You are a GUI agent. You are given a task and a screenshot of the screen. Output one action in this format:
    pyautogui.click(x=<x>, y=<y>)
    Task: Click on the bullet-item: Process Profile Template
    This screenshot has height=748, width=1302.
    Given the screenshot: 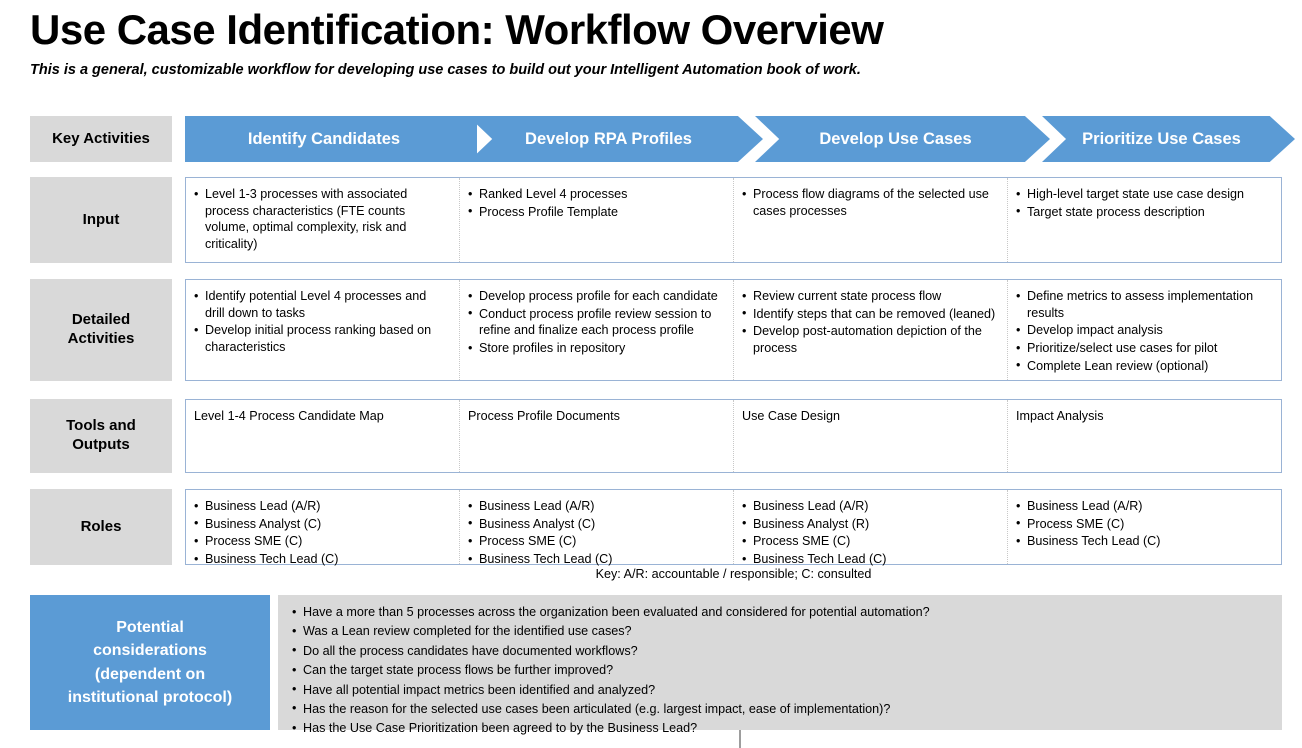 What is the action you would take?
    pyautogui.click(x=595, y=212)
    